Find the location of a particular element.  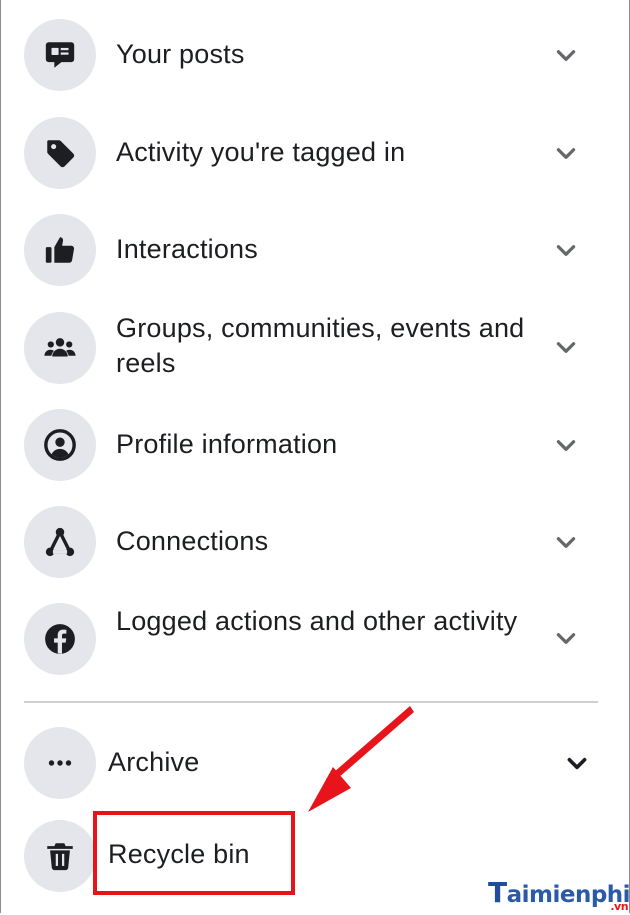

menu-item-groups: Groups, communities, events and reels is located at coordinates (315, 347).